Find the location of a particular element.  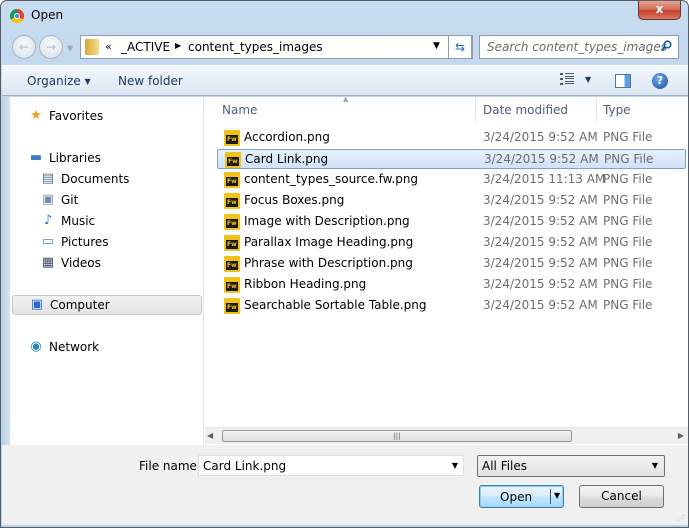

search-icon is located at coordinates (666, 45).